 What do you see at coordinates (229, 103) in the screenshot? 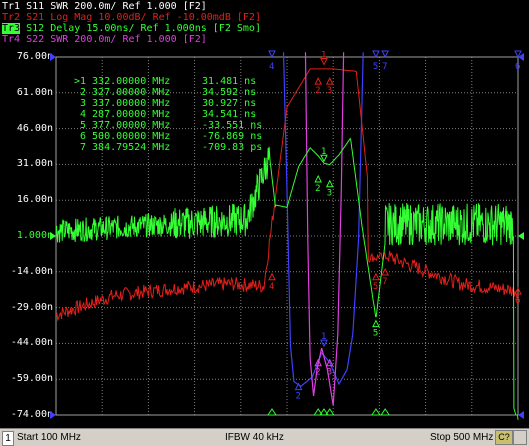
I see `marker-value: 30.927 ns` at bounding box center [229, 103].